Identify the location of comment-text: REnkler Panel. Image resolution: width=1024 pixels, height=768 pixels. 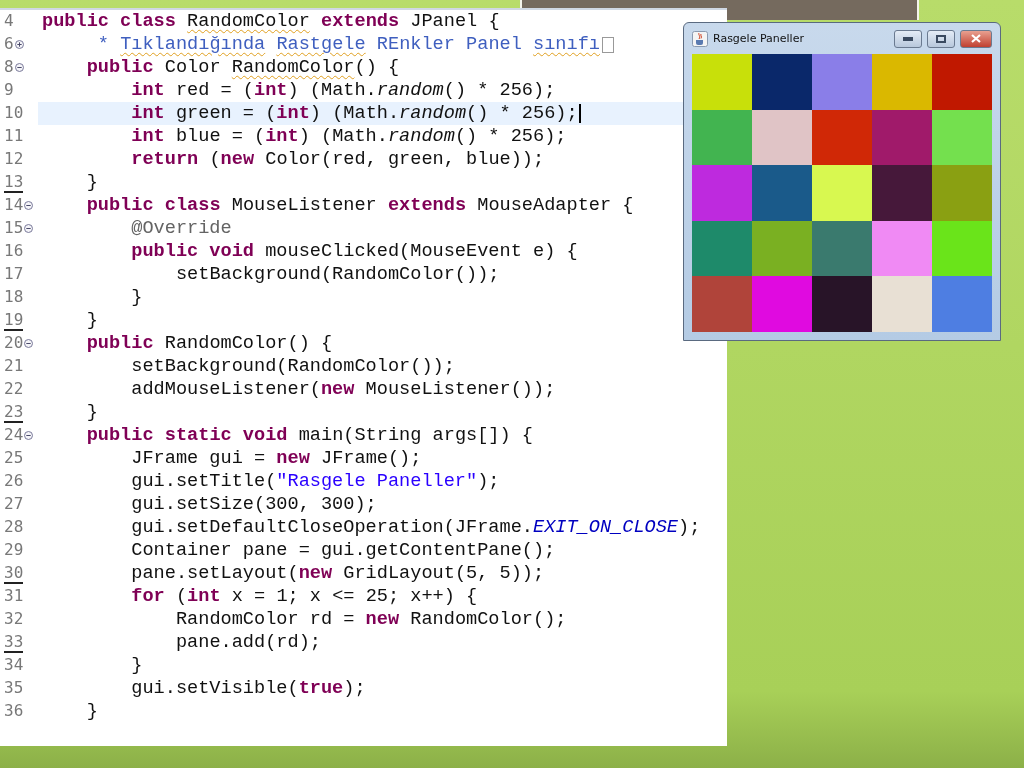
(449, 44).